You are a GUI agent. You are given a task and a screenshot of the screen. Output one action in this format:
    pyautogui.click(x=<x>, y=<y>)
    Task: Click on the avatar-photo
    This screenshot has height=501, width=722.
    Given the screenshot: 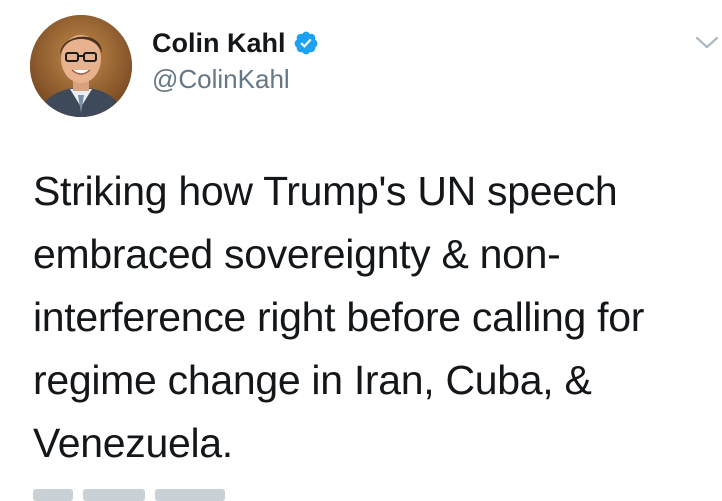 What is the action you would take?
    pyautogui.click(x=81, y=66)
    